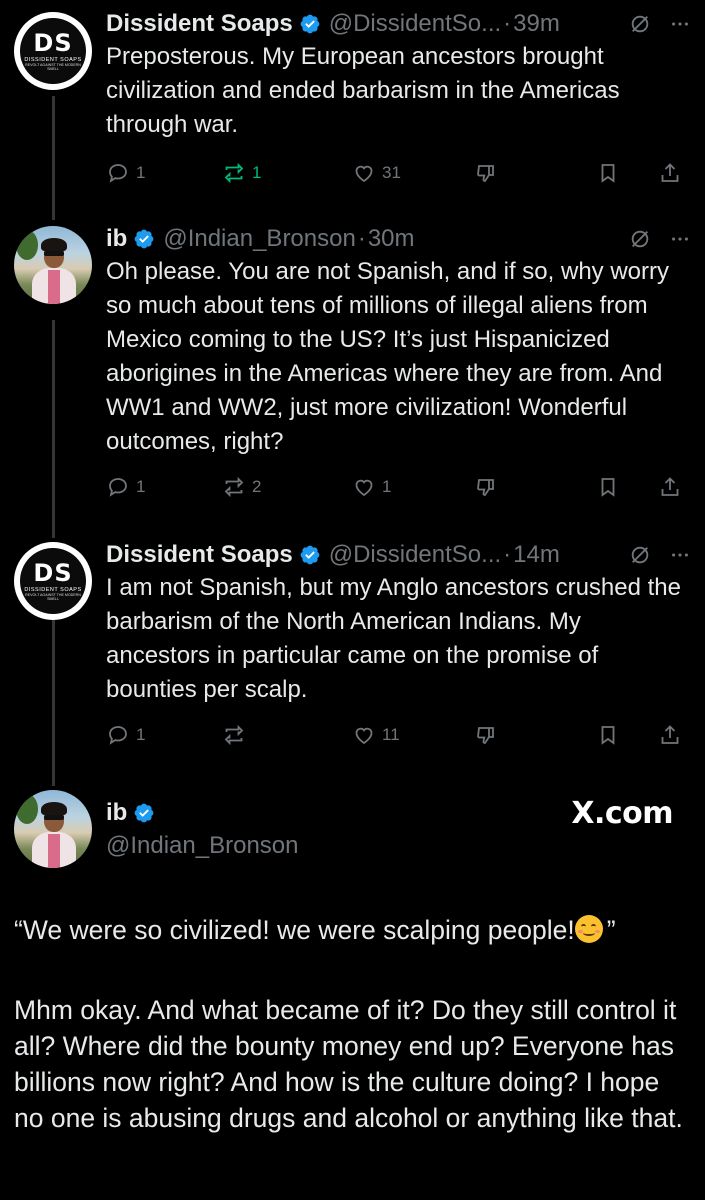 This screenshot has width=705, height=1200. I want to click on repost-count: 1, so click(257, 172).